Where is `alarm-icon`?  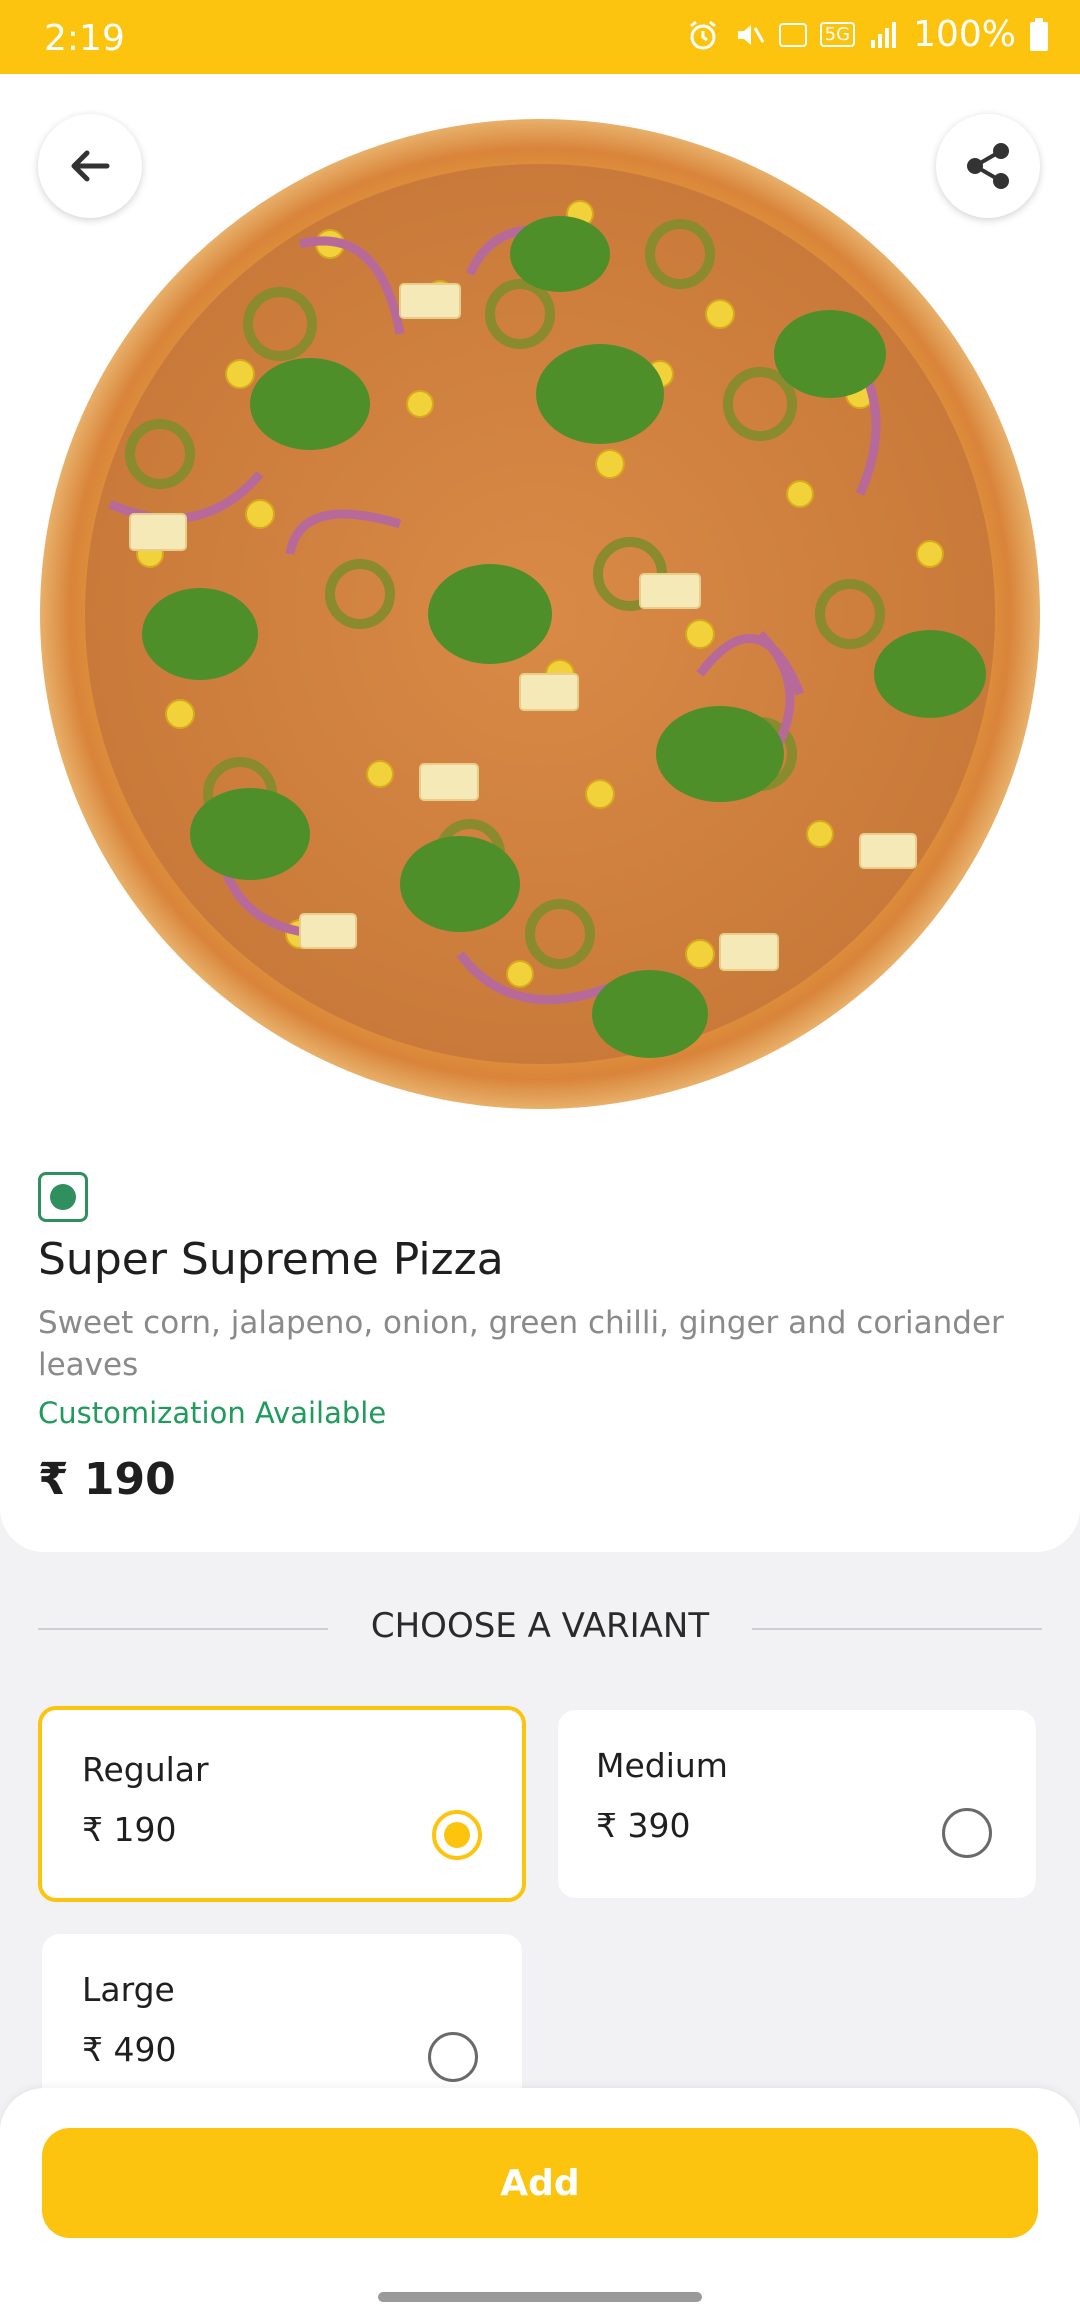
alarm-icon is located at coordinates (702, 34).